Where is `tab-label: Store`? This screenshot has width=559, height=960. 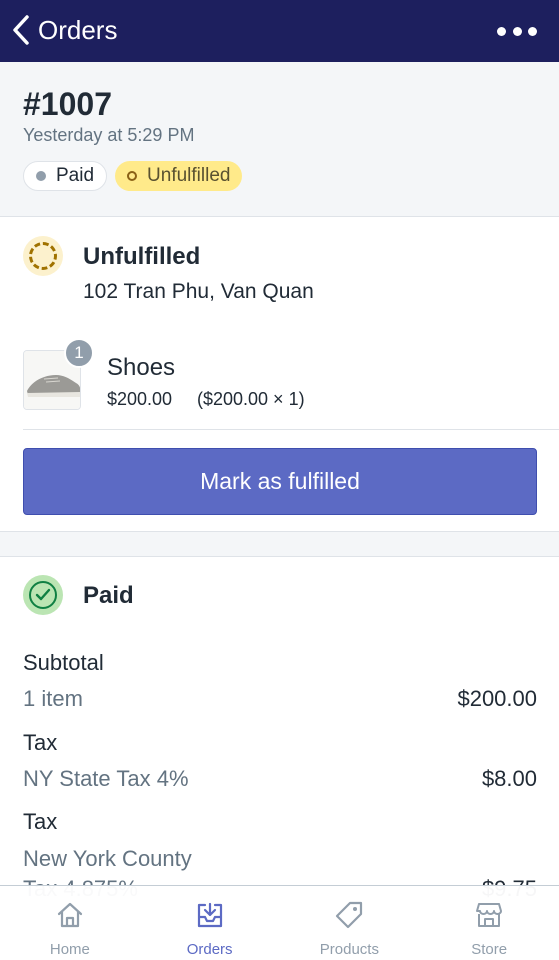 tab-label: Store is located at coordinates (489, 949).